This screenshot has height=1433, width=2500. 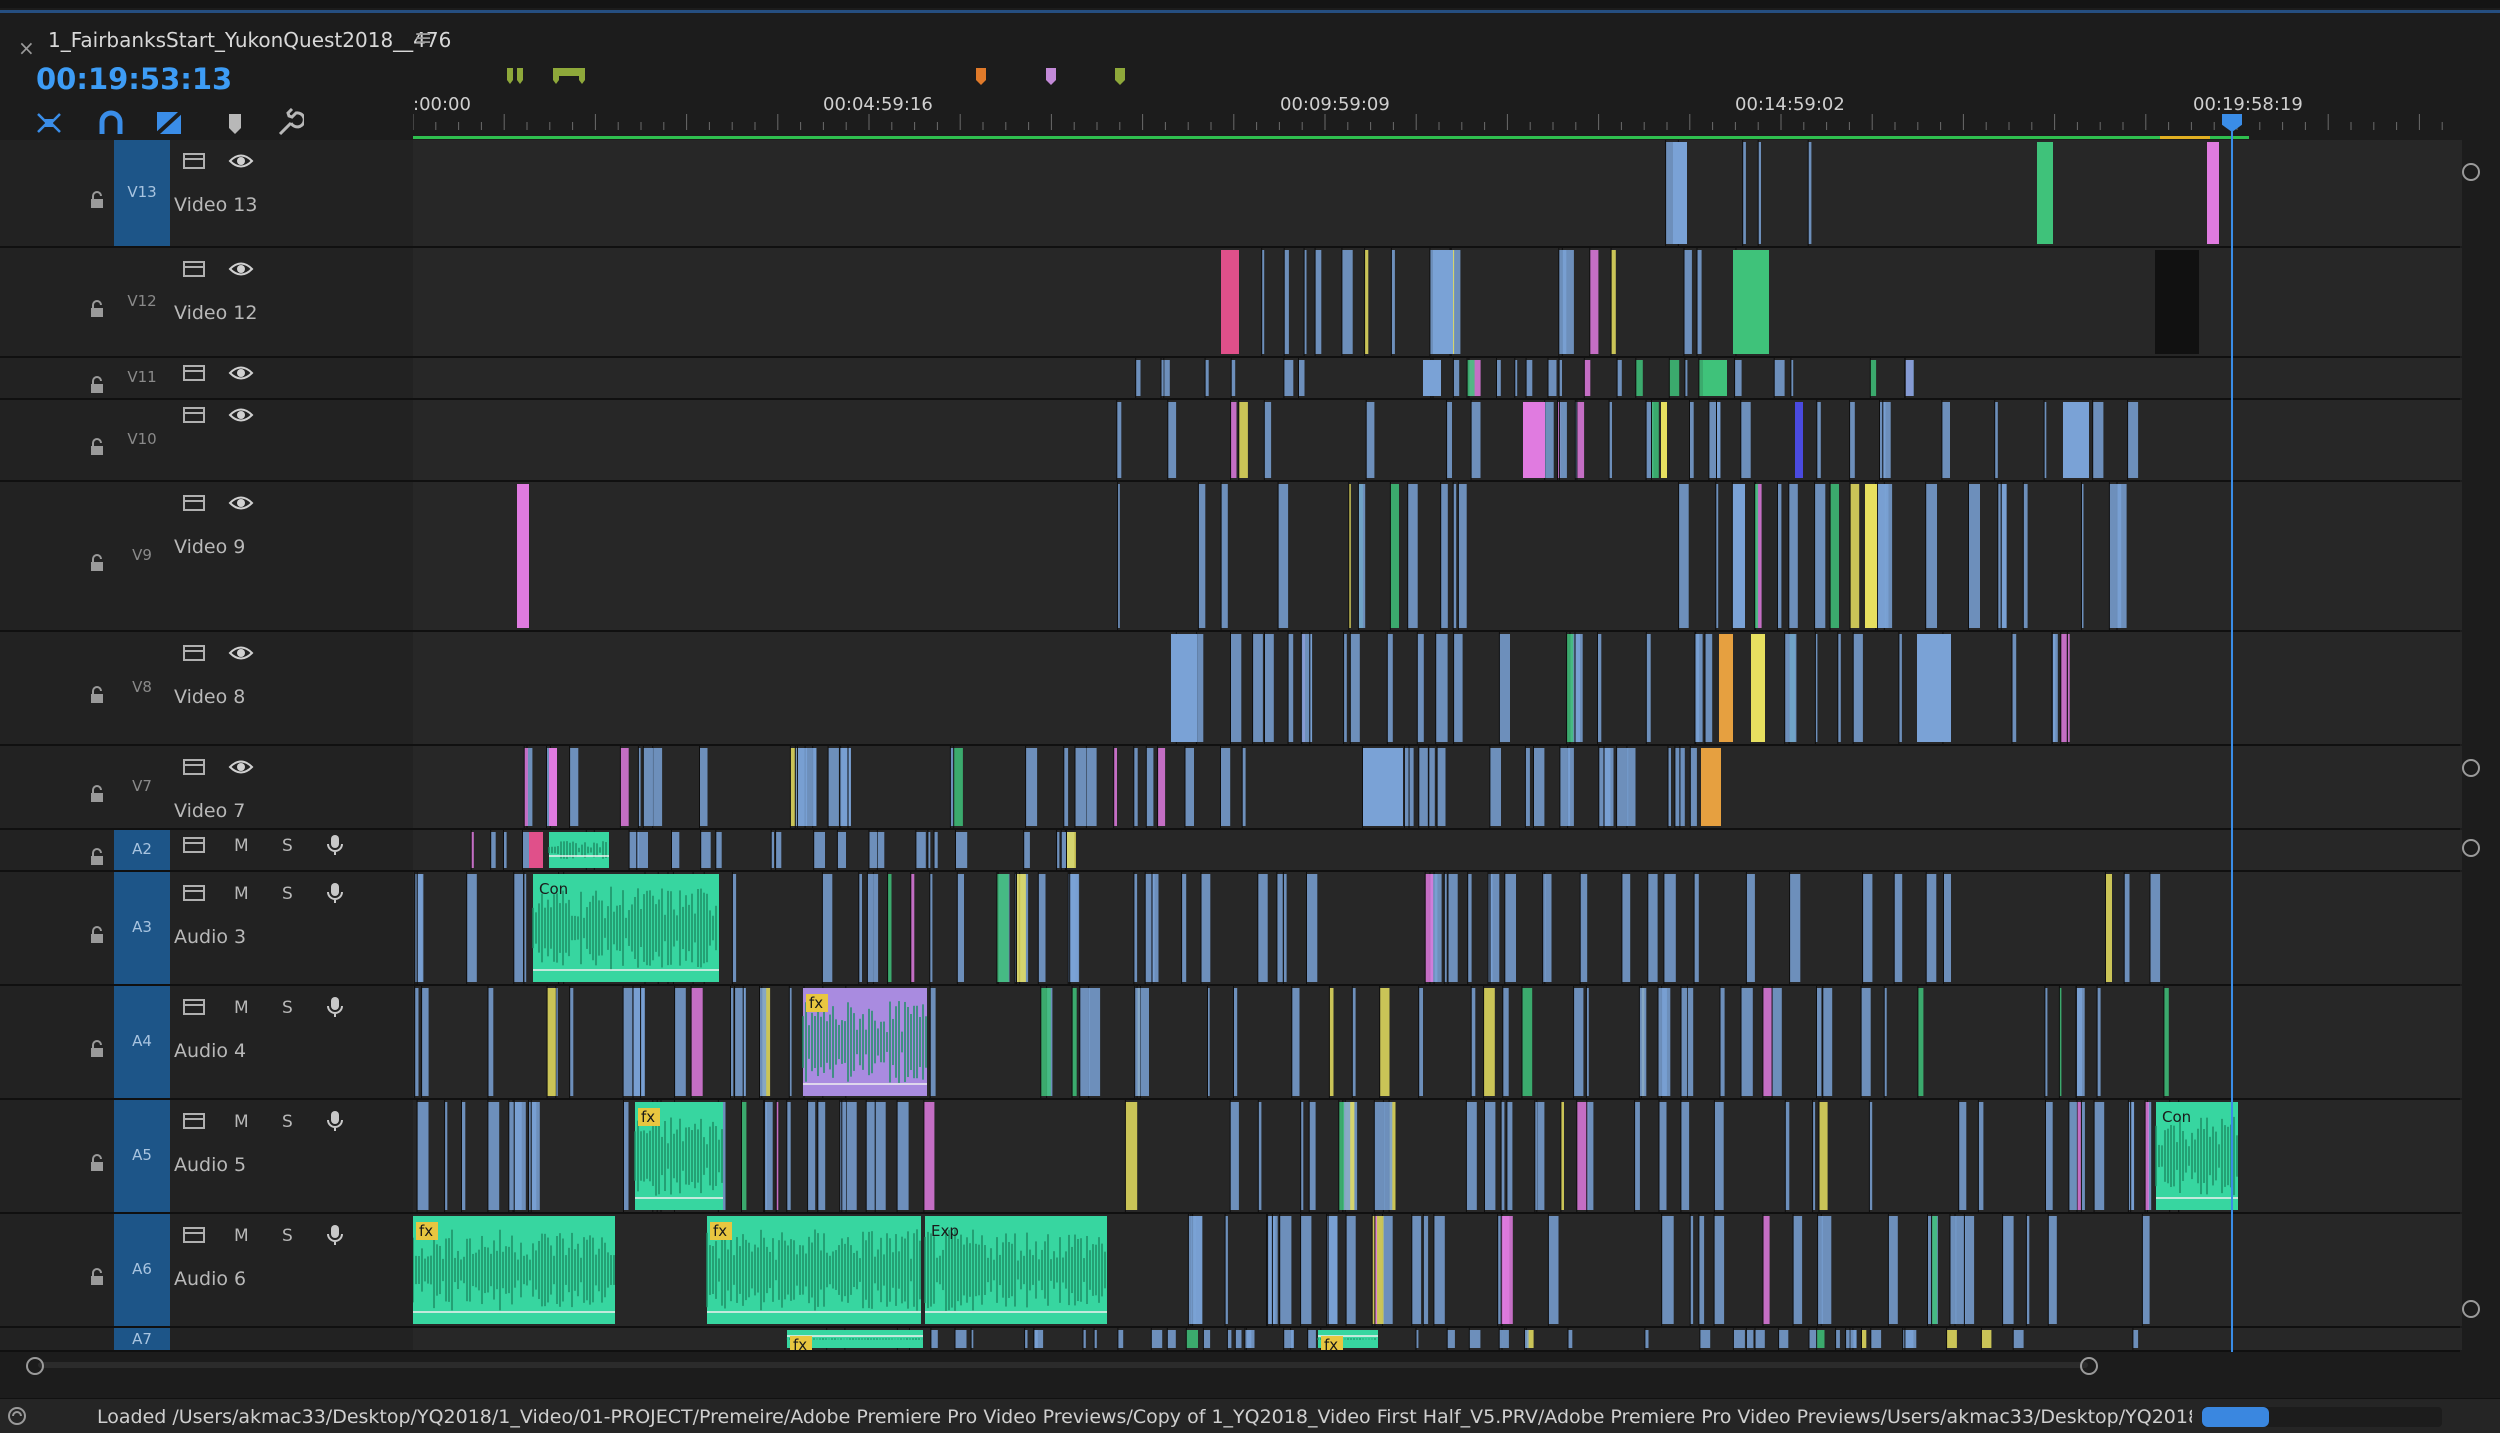 I want to click on solo-track-button: S, so click(x=287, y=846).